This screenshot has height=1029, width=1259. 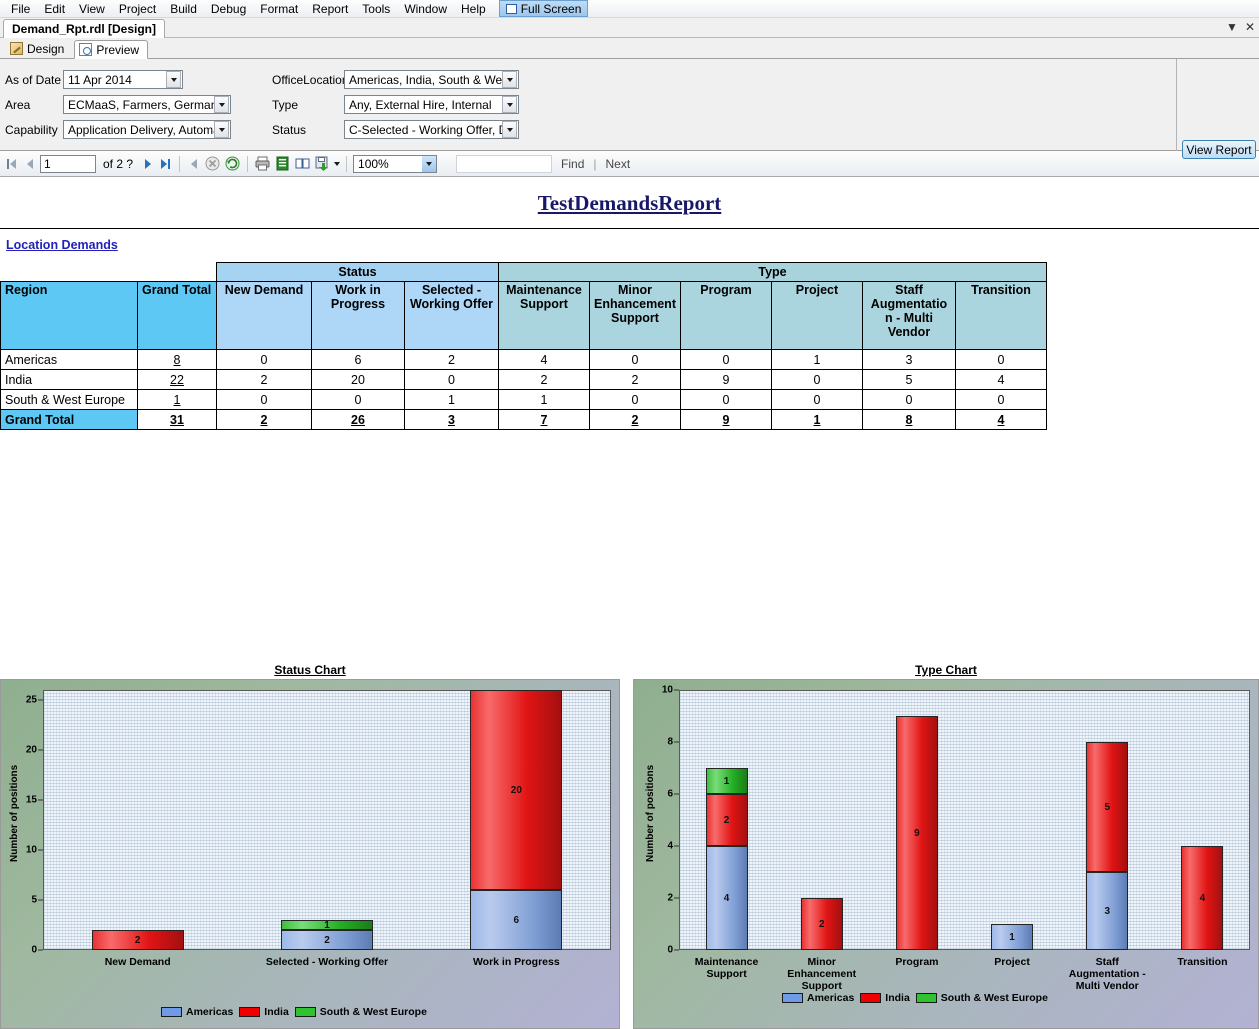 What do you see at coordinates (137, 9) in the screenshot?
I see `menu-item-project: Project` at bounding box center [137, 9].